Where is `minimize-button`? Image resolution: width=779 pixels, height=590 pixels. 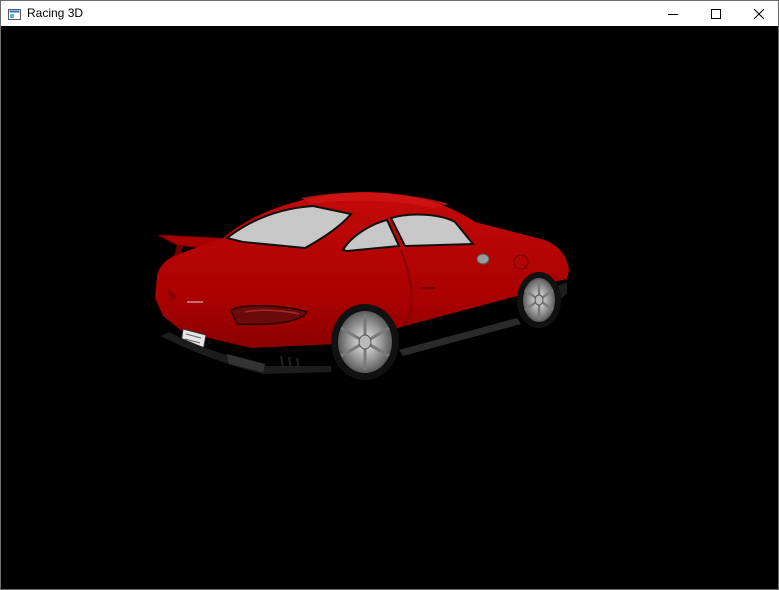
minimize-button is located at coordinates (672, 13).